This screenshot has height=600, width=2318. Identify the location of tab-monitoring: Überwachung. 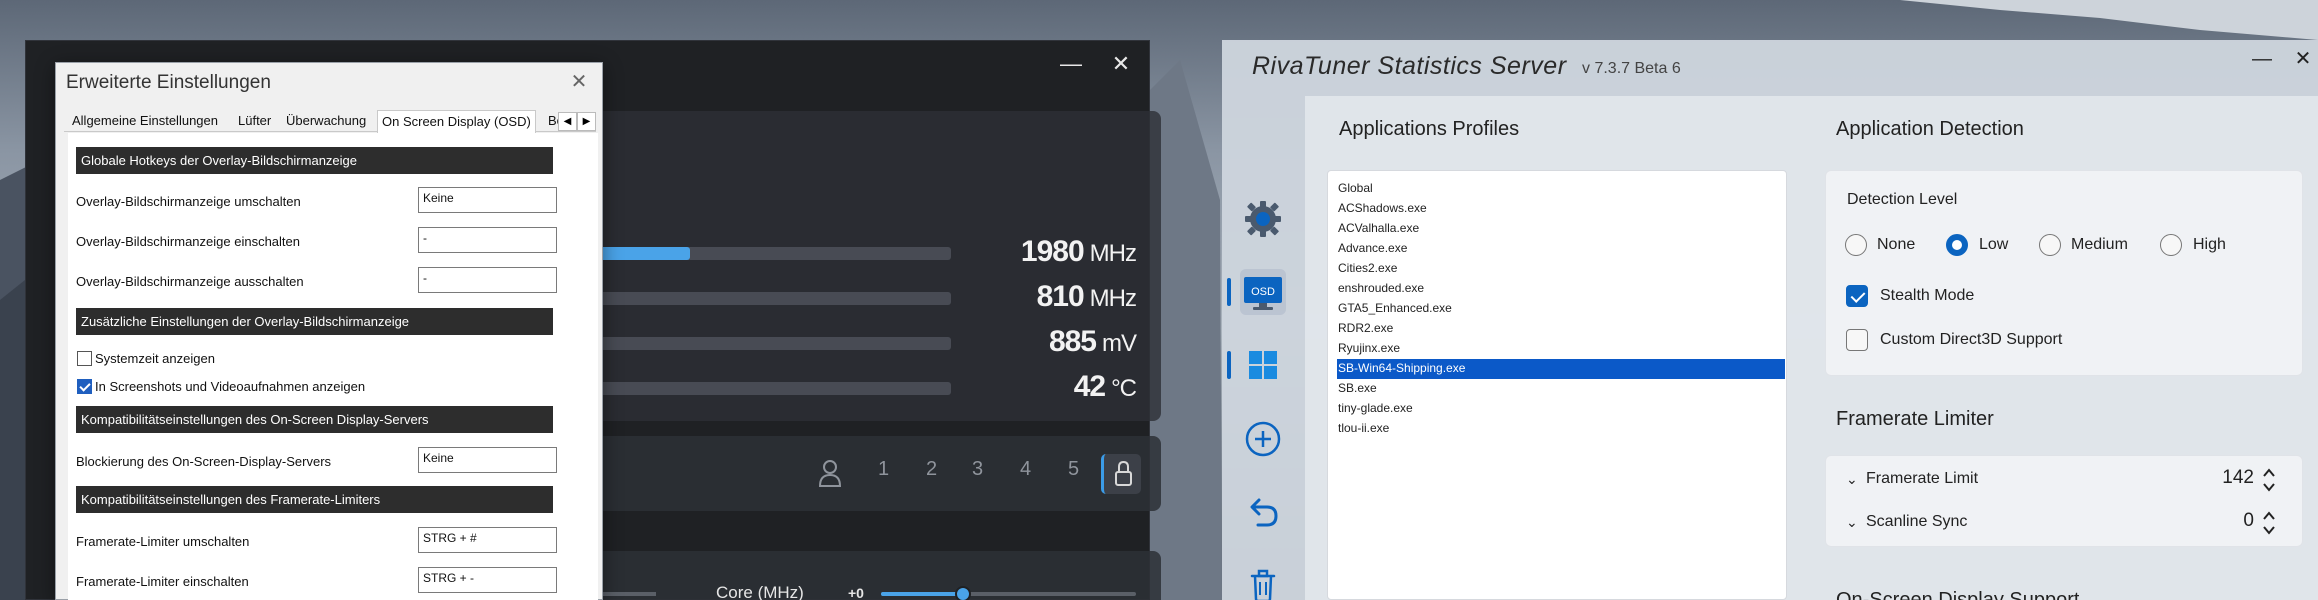
(326, 121).